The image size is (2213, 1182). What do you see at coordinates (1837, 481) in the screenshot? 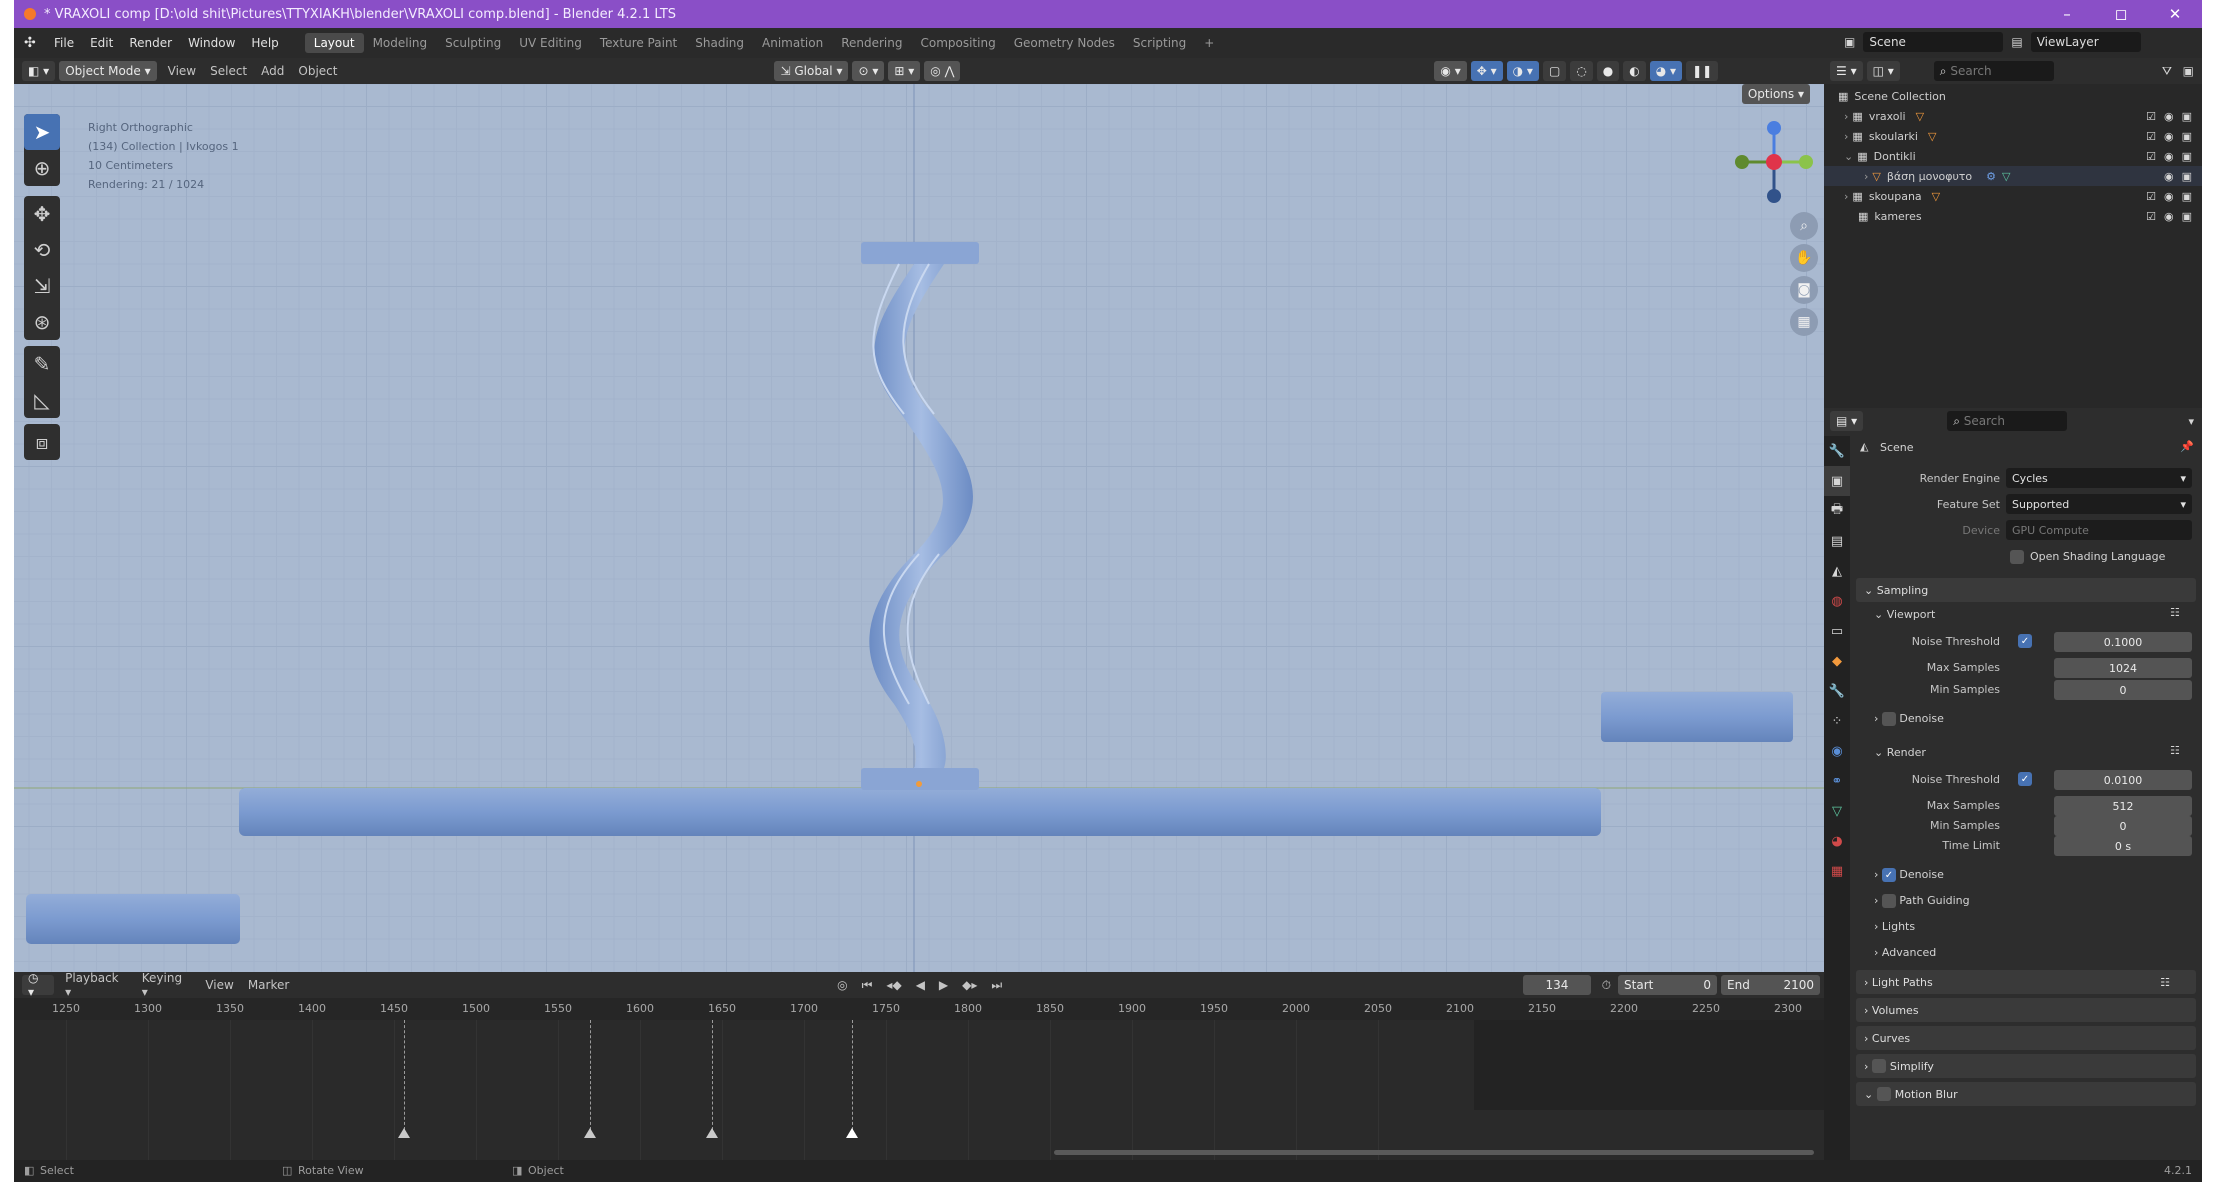
I see `render-tab-icon: ▣` at bounding box center [1837, 481].